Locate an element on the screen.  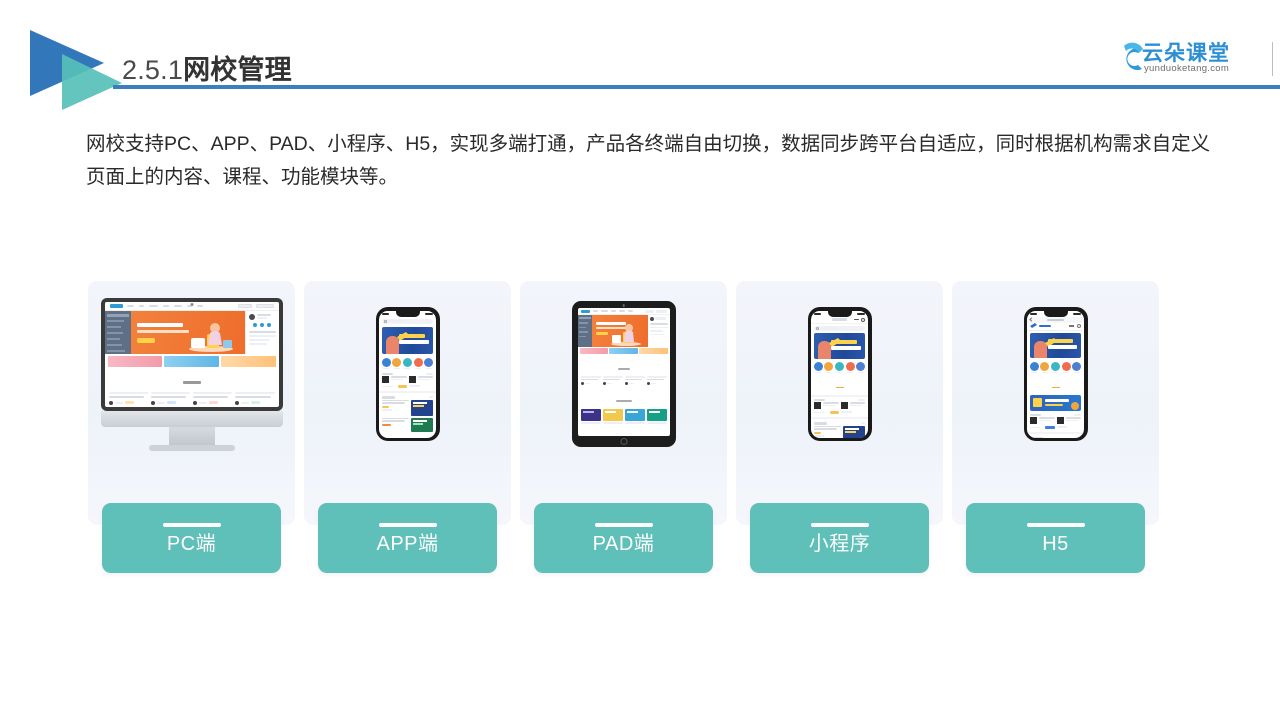
page-title: 2.5.1网校管理 is located at coordinates (207, 67).